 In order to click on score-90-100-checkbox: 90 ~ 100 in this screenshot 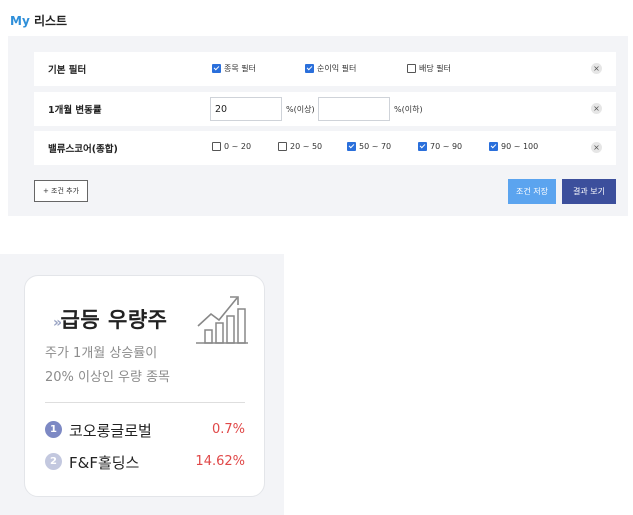, I will do `click(513, 146)`.